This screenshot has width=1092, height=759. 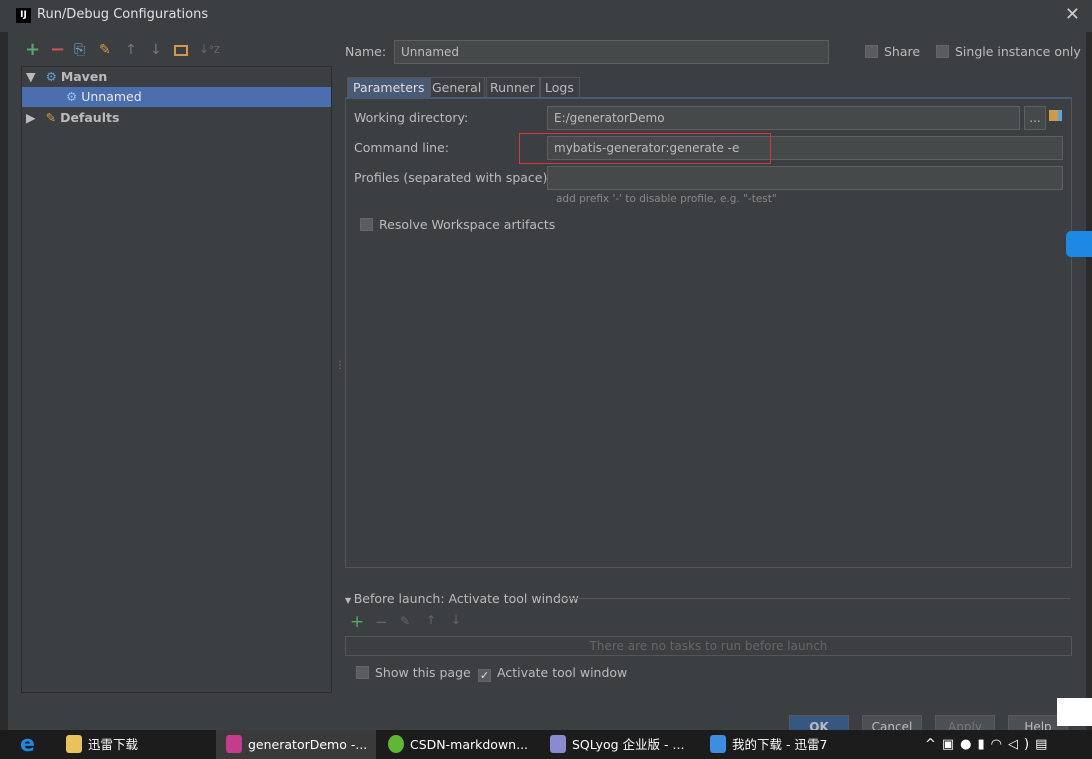 What do you see at coordinates (1089, 381) in the screenshot?
I see `background-window-edge-right` at bounding box center [1089, 381].